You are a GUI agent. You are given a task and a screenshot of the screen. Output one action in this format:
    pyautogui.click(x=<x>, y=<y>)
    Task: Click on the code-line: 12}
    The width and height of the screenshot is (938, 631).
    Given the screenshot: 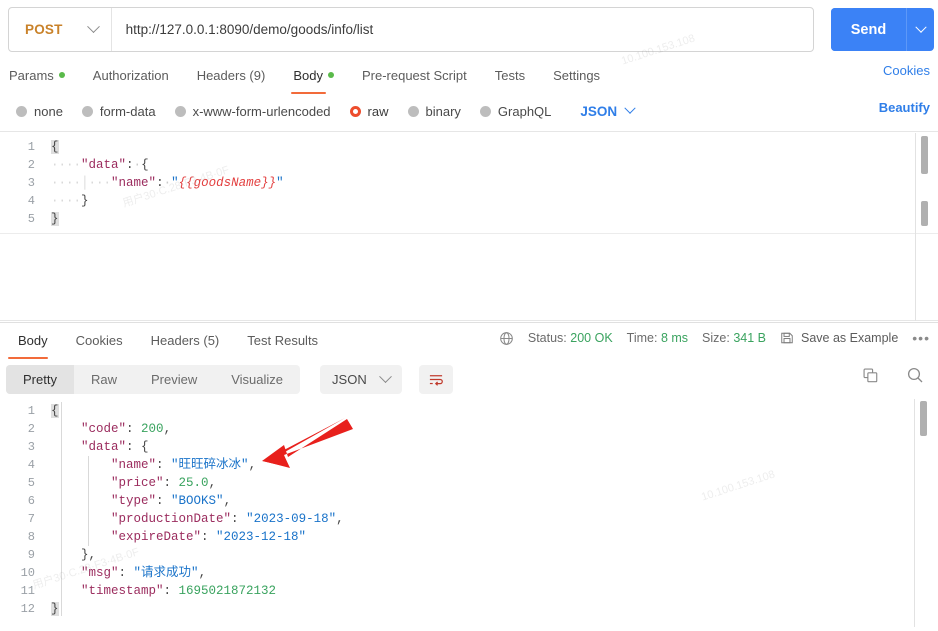 What is the action you would take?
    pyautogui.click(x=469, y=609)
    